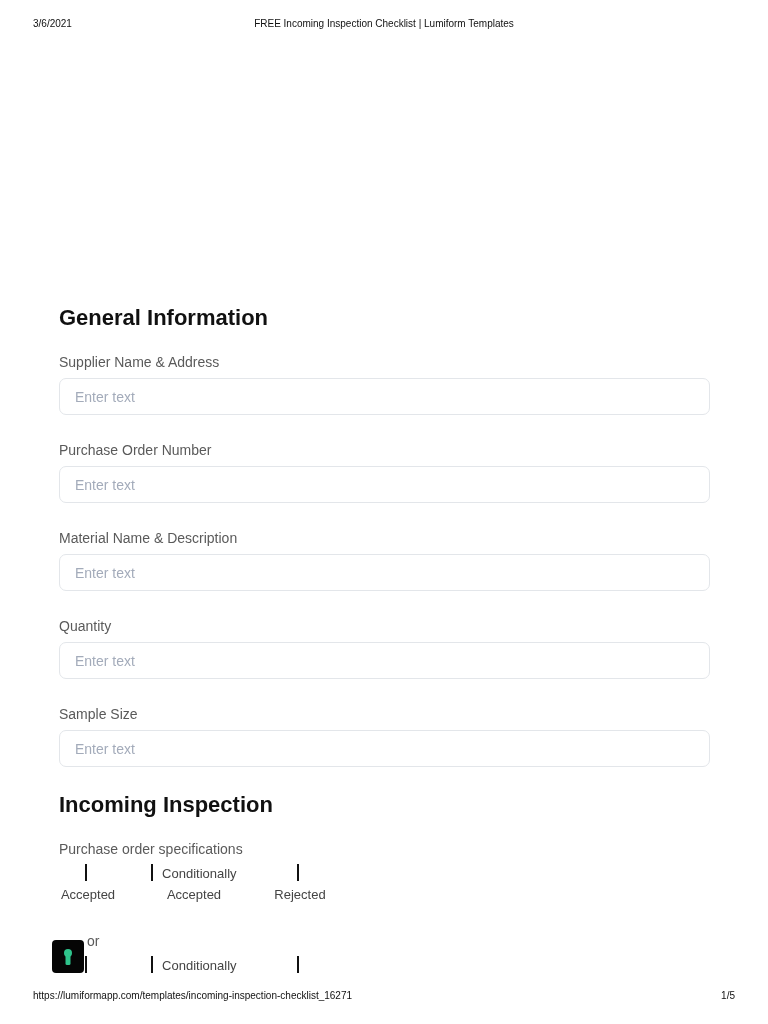  What do you see at coordinates (164, 318) in the screenshot?
I see `section-heading: General Information` at bounding box center [164, 318].